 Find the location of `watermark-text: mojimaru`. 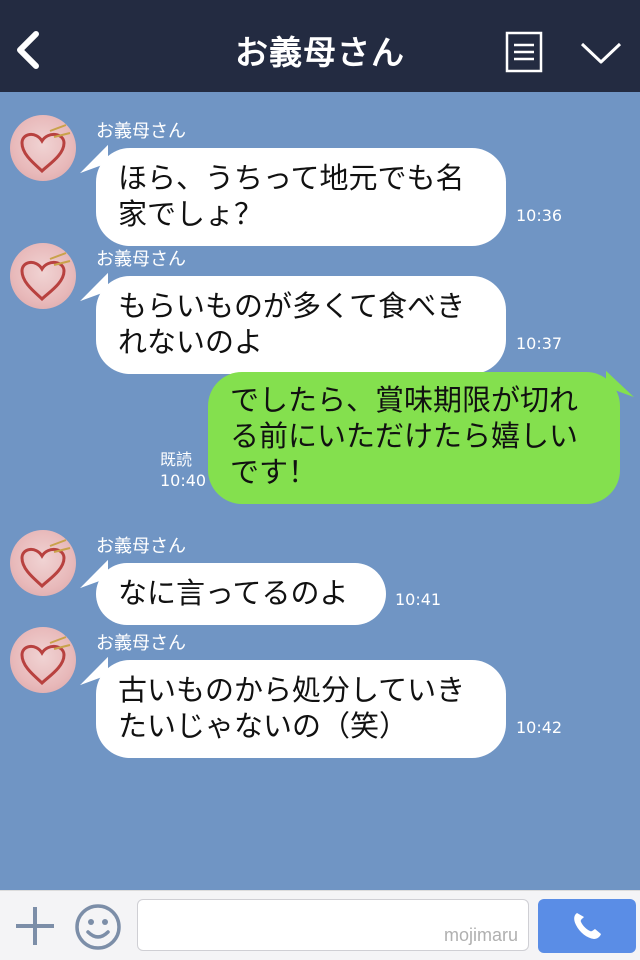

watermark-text: mojimaru is located at coordinates (480, 935).